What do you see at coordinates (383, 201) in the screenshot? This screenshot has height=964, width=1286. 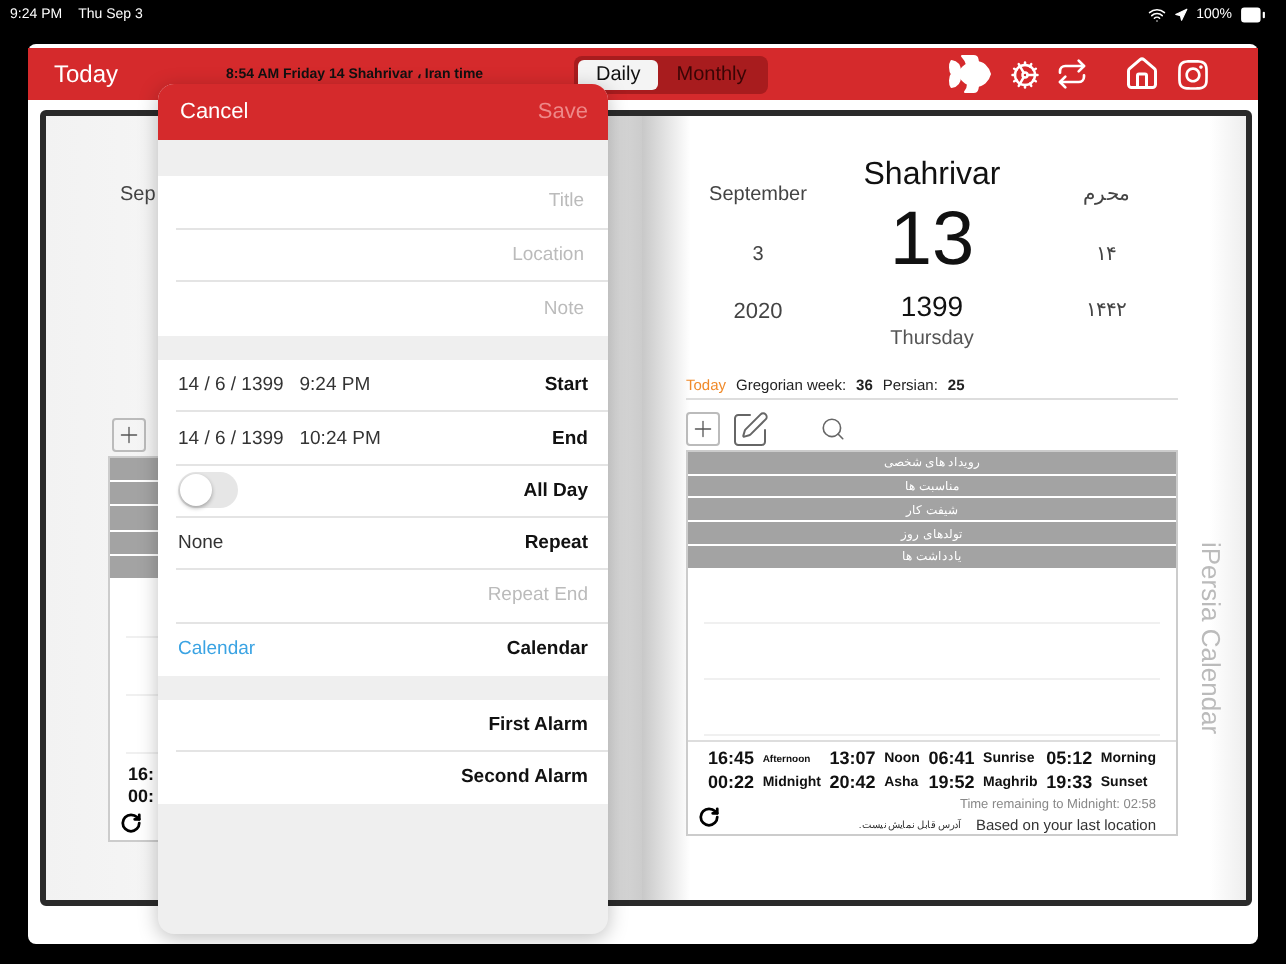 I see `input-field: Title` at bounding box center [383, 201].